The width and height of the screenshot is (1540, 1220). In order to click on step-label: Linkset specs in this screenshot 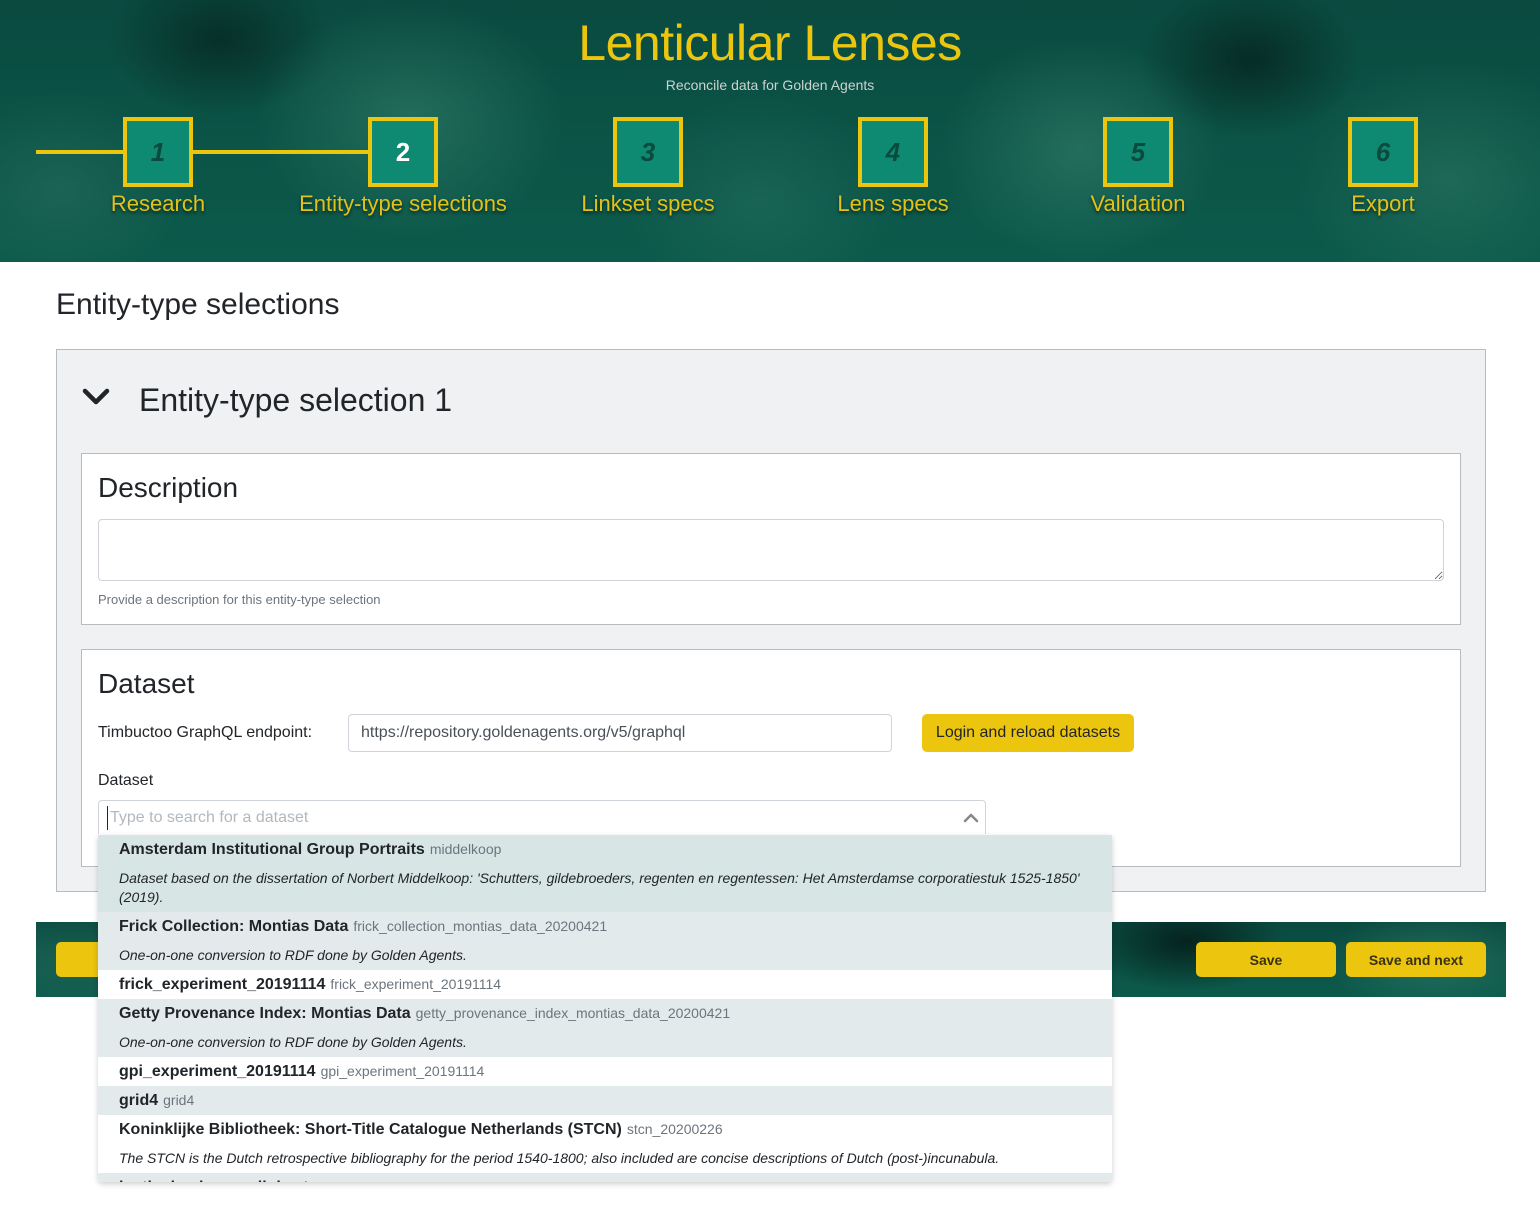, I will do `click(648, 204)`.